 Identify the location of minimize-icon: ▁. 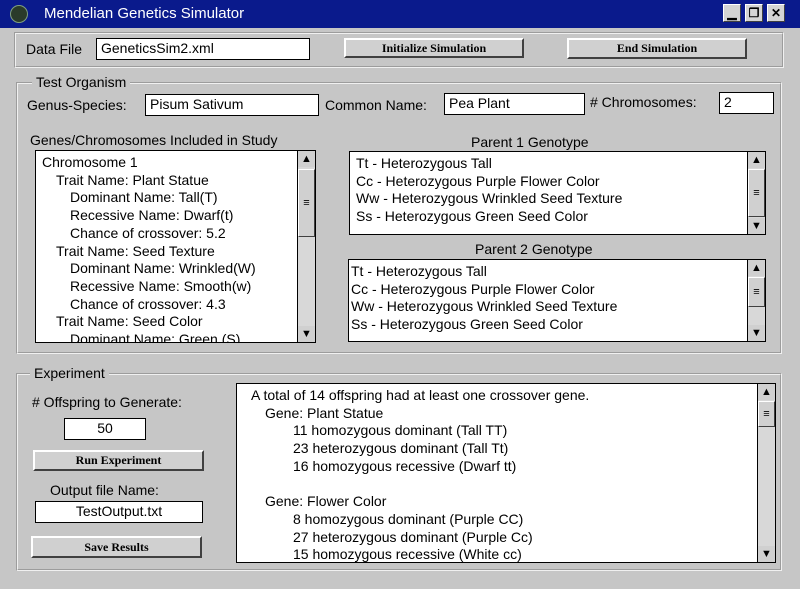
(732, 13).